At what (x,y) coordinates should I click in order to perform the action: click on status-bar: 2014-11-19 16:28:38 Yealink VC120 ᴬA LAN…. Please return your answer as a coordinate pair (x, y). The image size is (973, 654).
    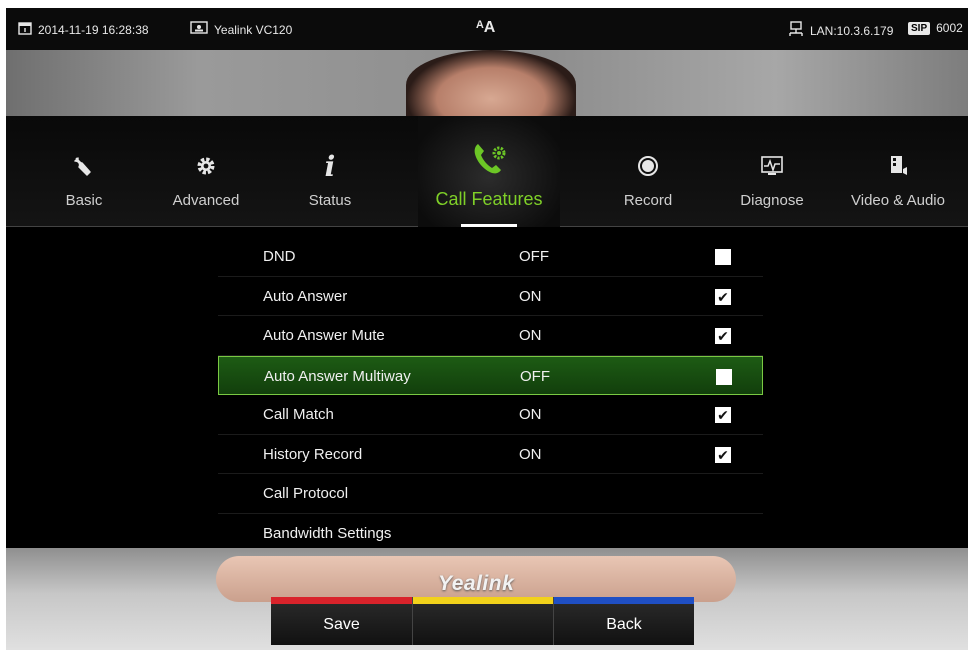
    Looking at the image, I should click on (487, 29).